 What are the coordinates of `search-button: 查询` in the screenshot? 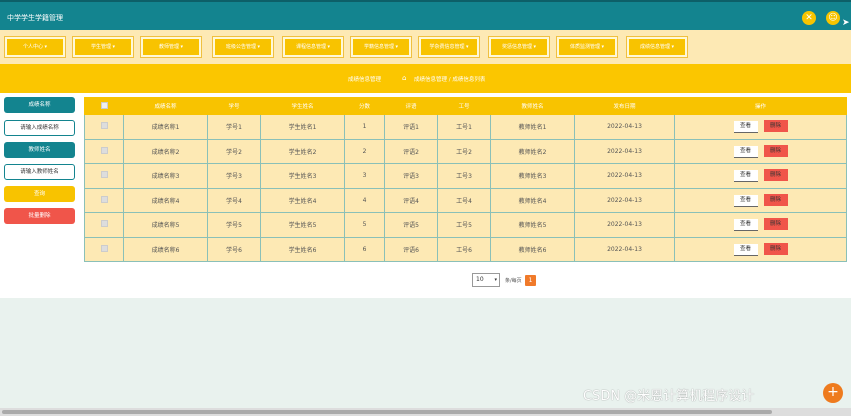 It's located at (39, 194).